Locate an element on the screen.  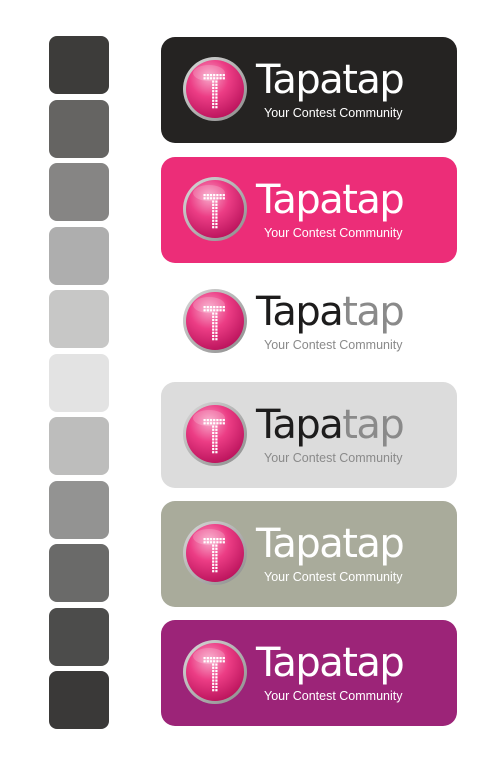
logo-panel-purple: Tapatap Your Contest Community is located at coordinates (309, 673).